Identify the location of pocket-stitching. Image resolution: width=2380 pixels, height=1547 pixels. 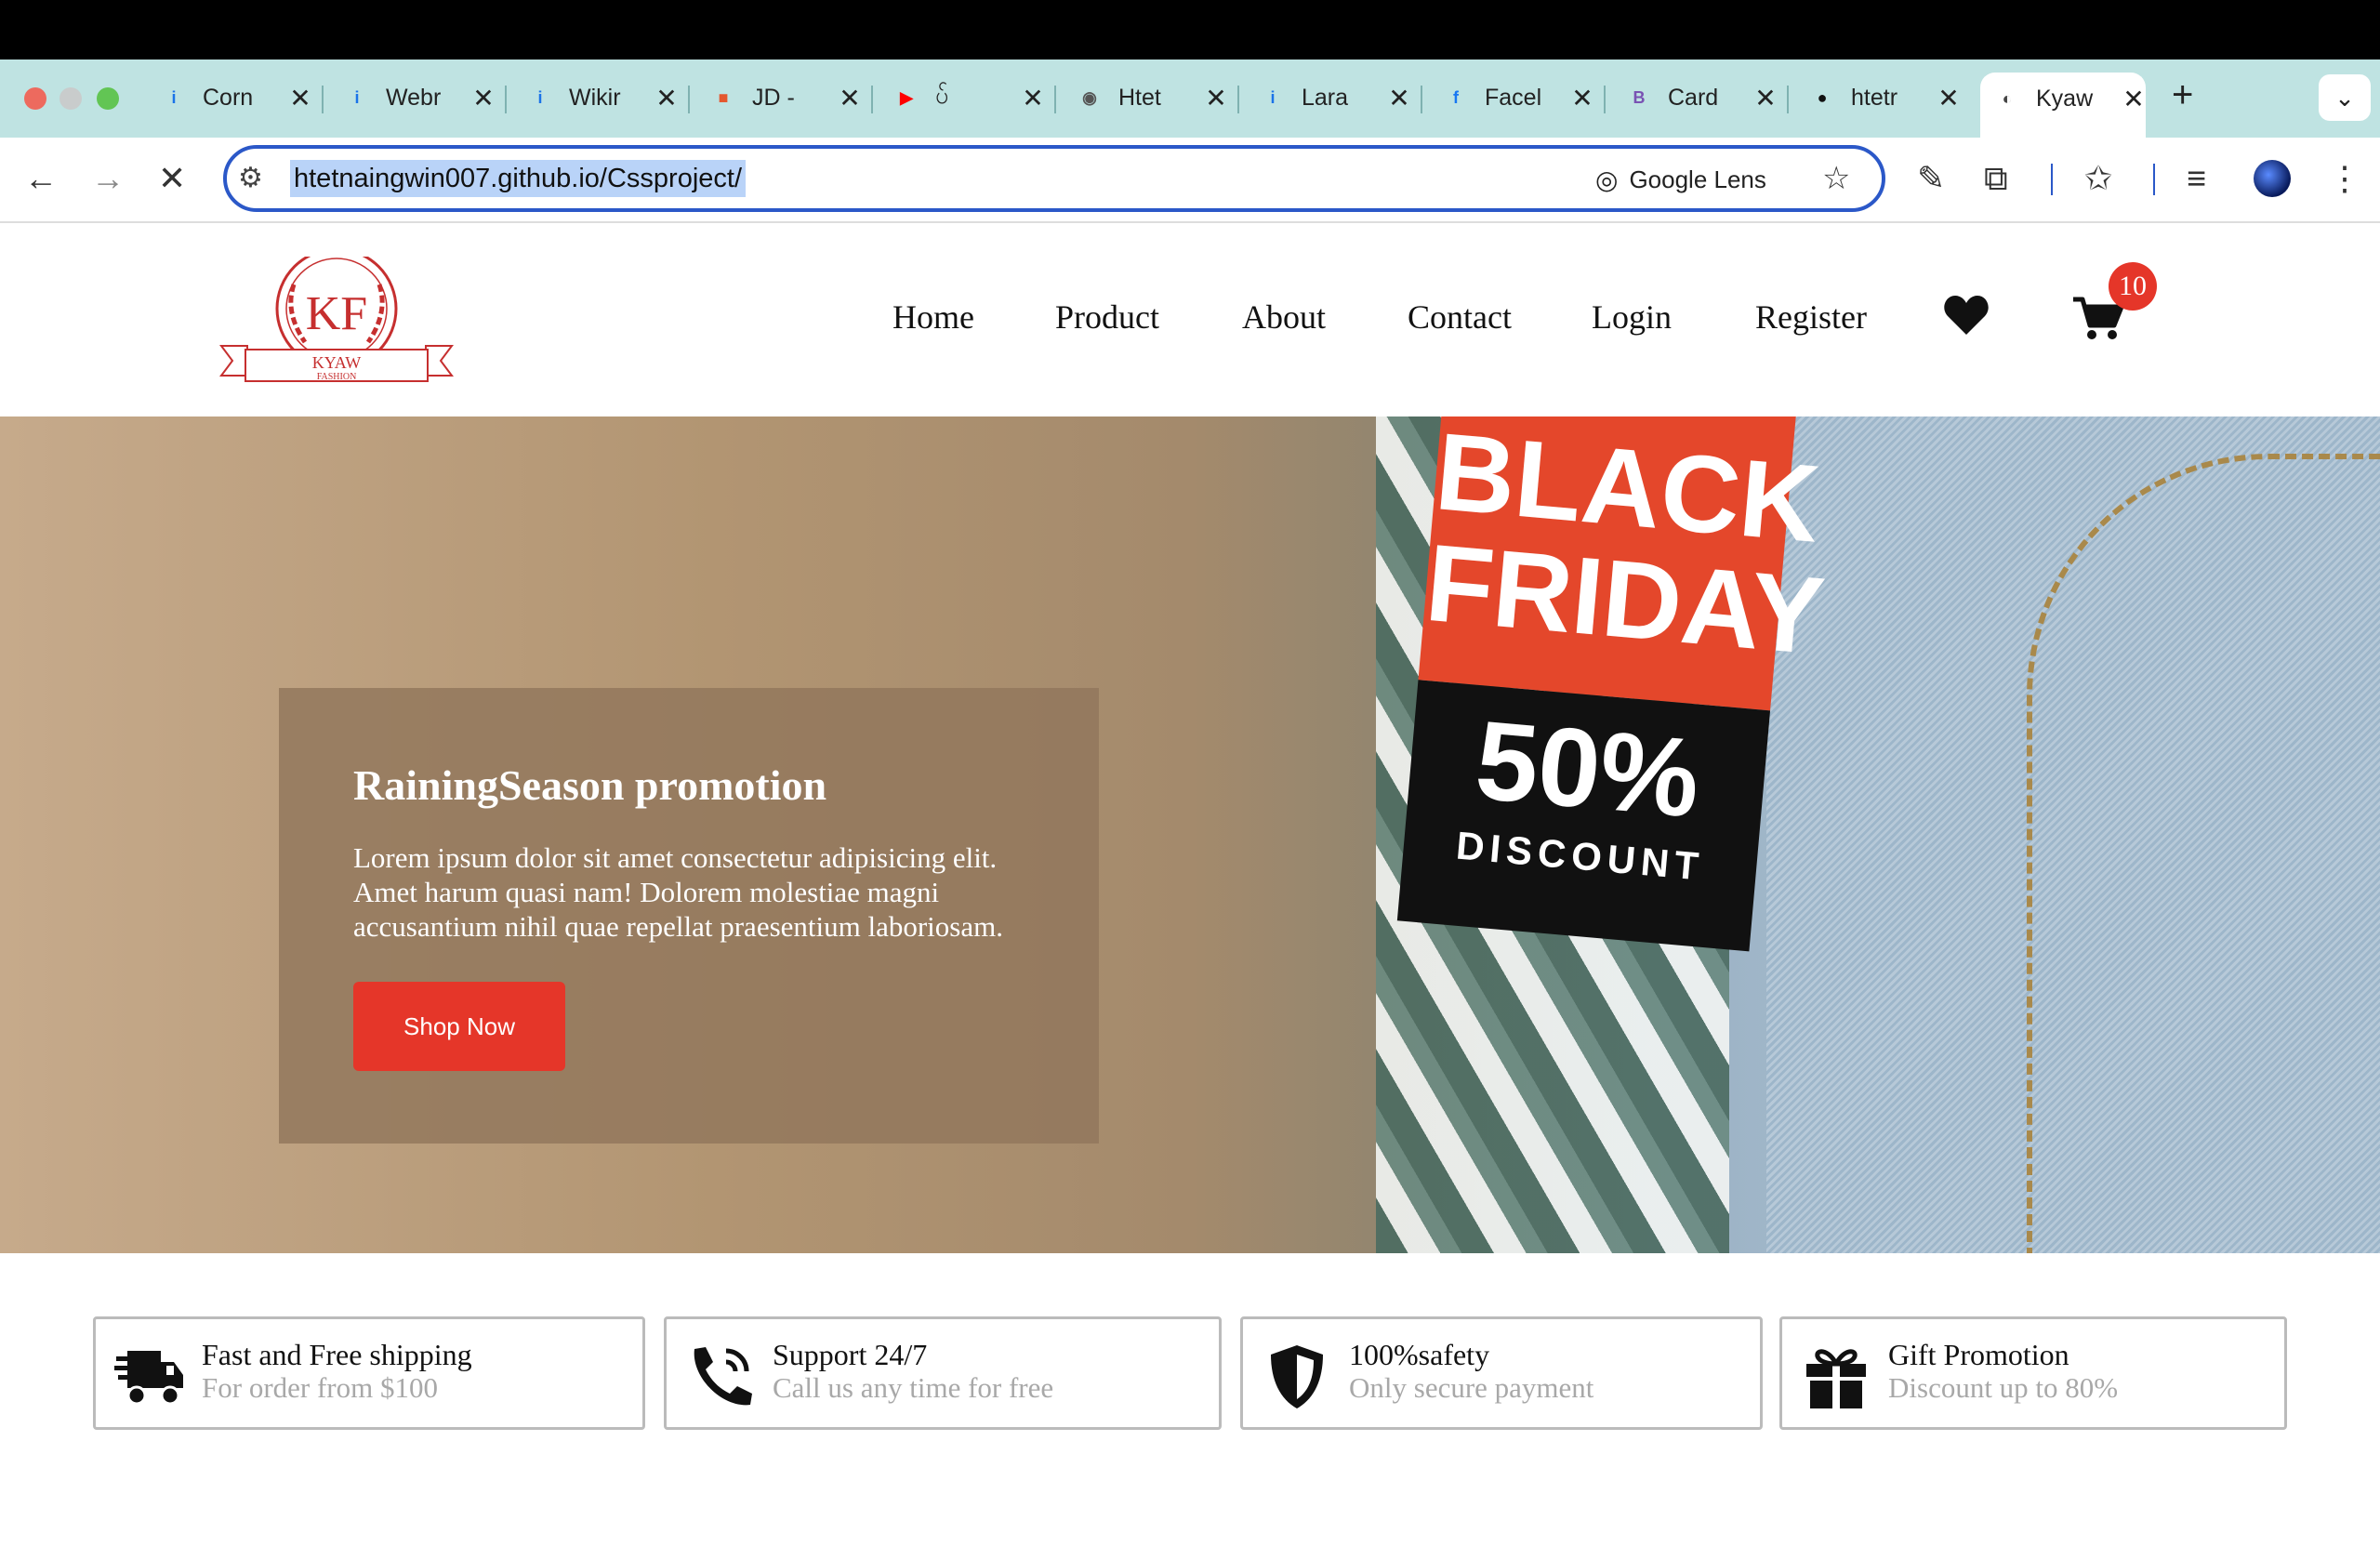
(2203, 853).